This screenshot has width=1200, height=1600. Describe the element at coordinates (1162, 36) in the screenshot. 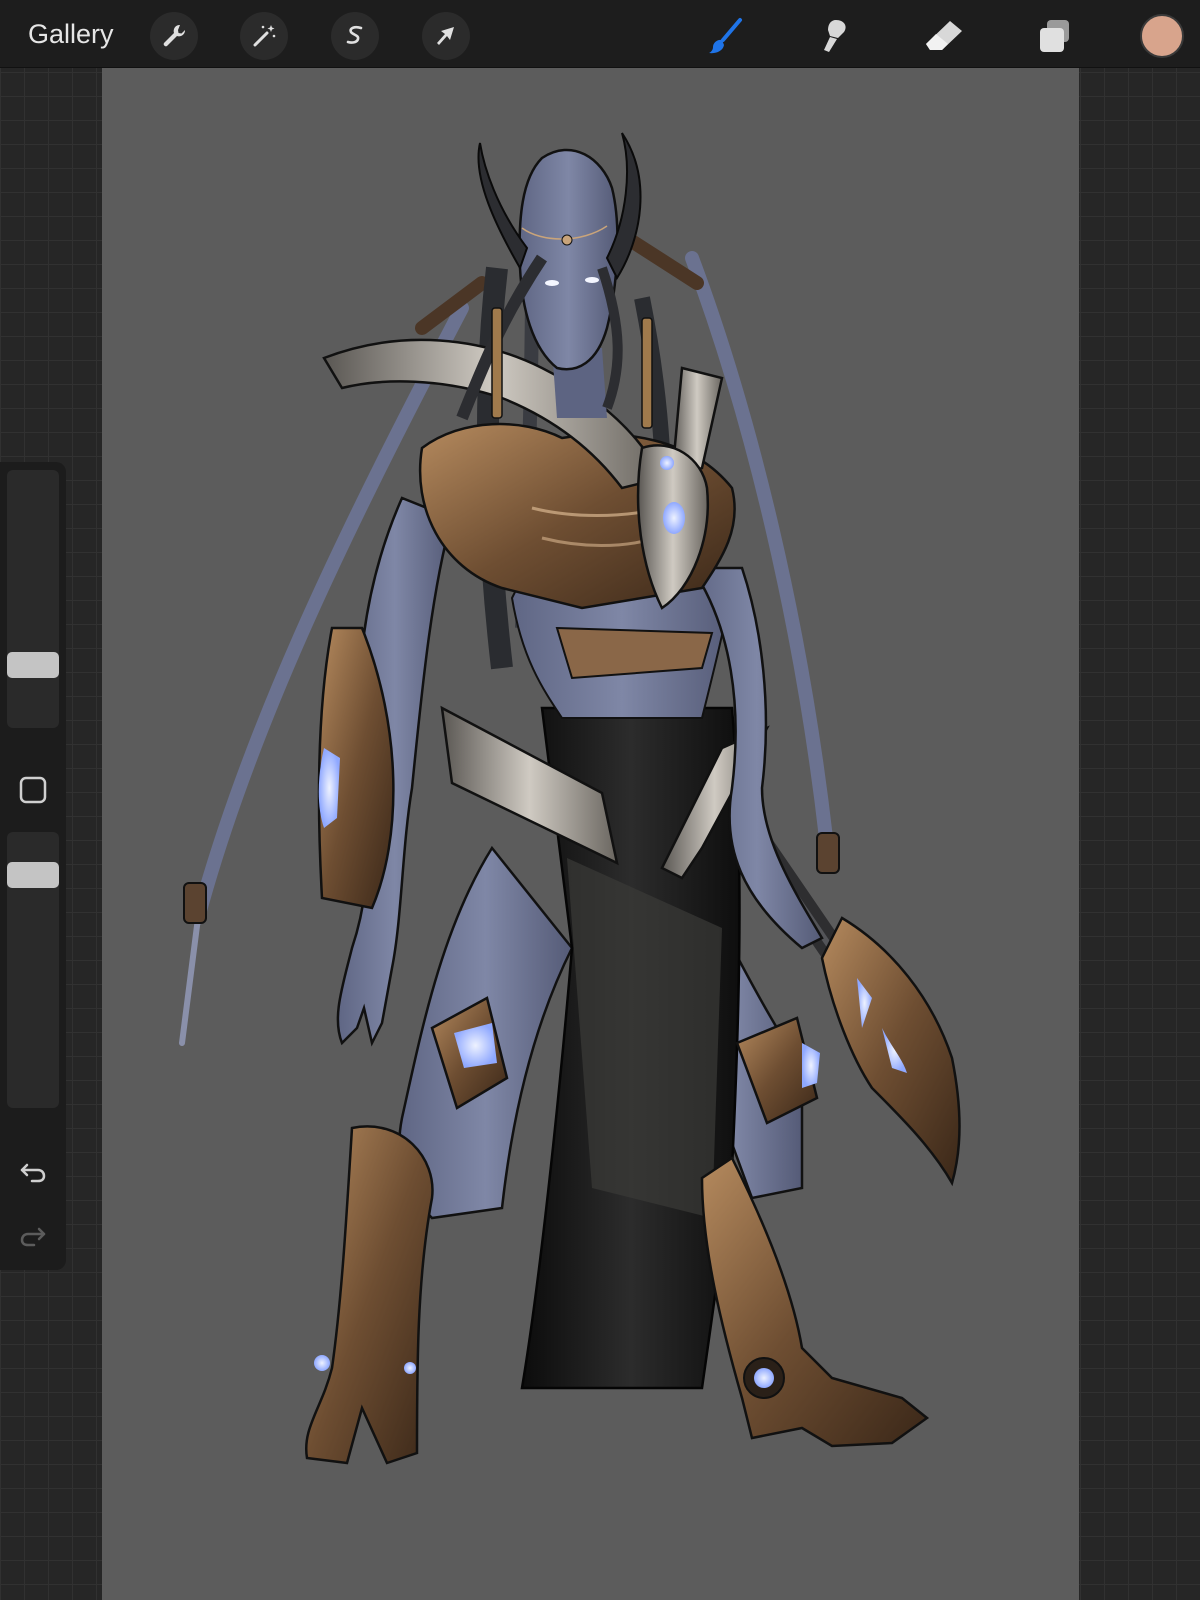

I see `color-swatch` at that location.